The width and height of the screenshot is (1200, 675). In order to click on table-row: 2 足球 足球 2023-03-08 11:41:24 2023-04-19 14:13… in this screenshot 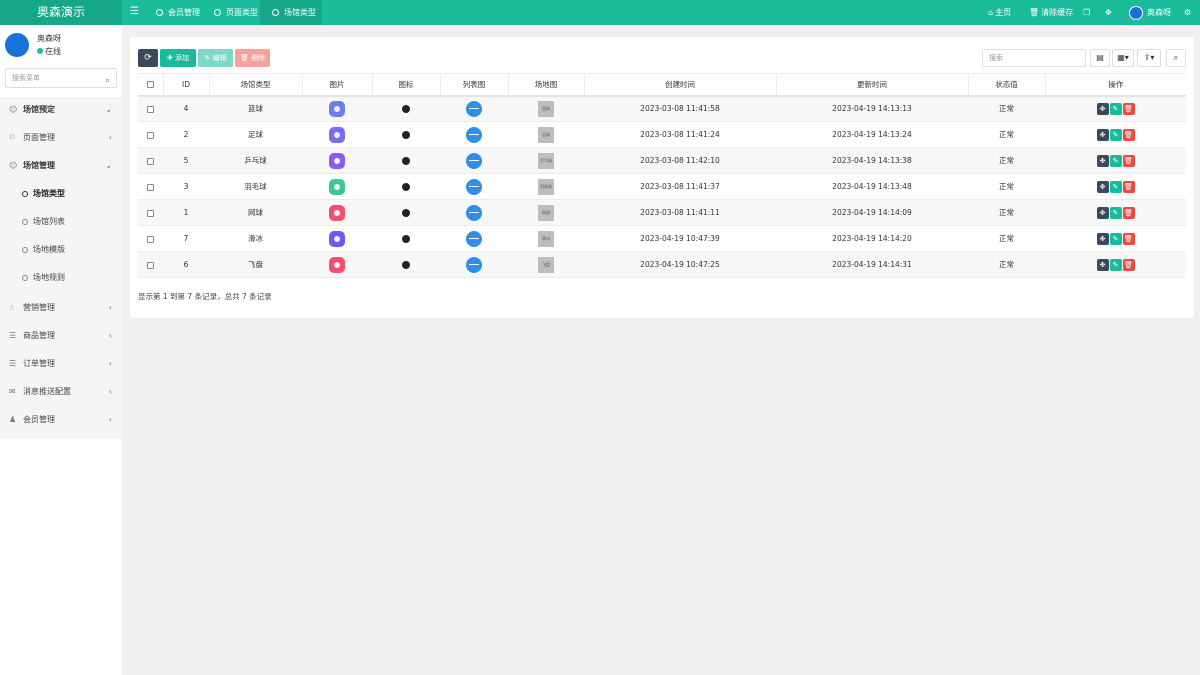, I will do `click(662, 134)`.